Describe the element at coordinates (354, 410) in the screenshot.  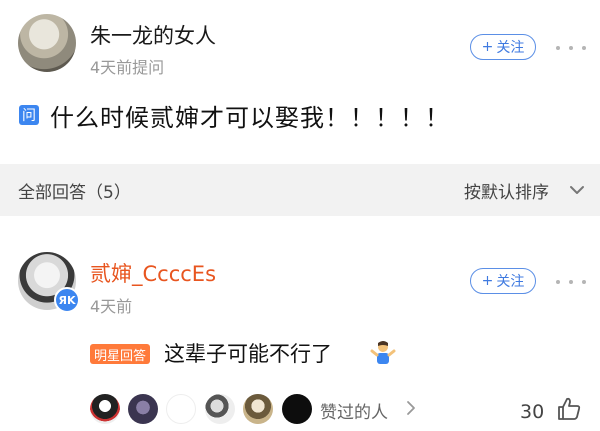
I see `liked-by-link: 赞过的人` at that location.